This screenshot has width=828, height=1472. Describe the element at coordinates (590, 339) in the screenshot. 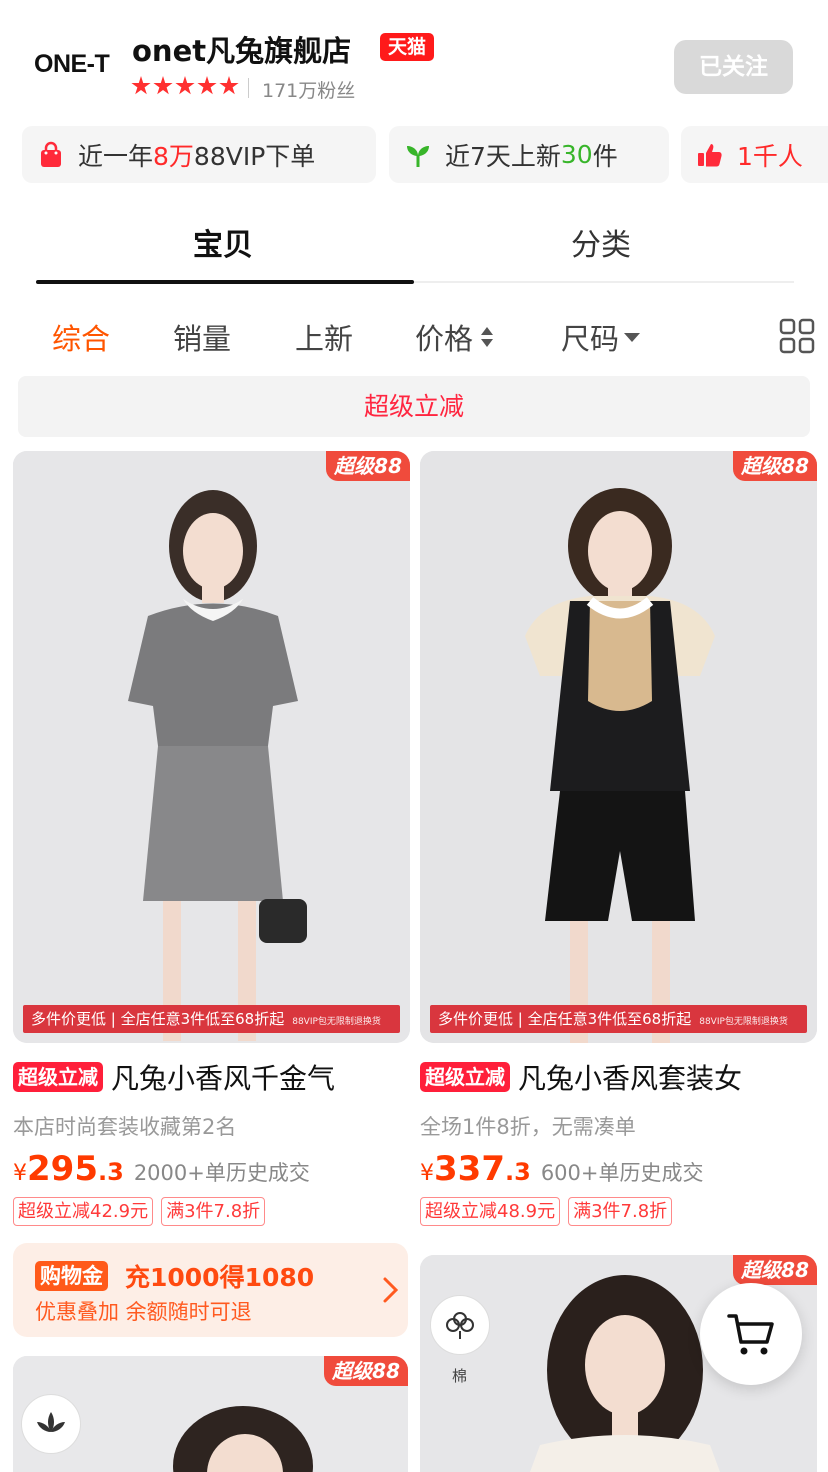

I see `sort-size-label: 尺码` at that location.